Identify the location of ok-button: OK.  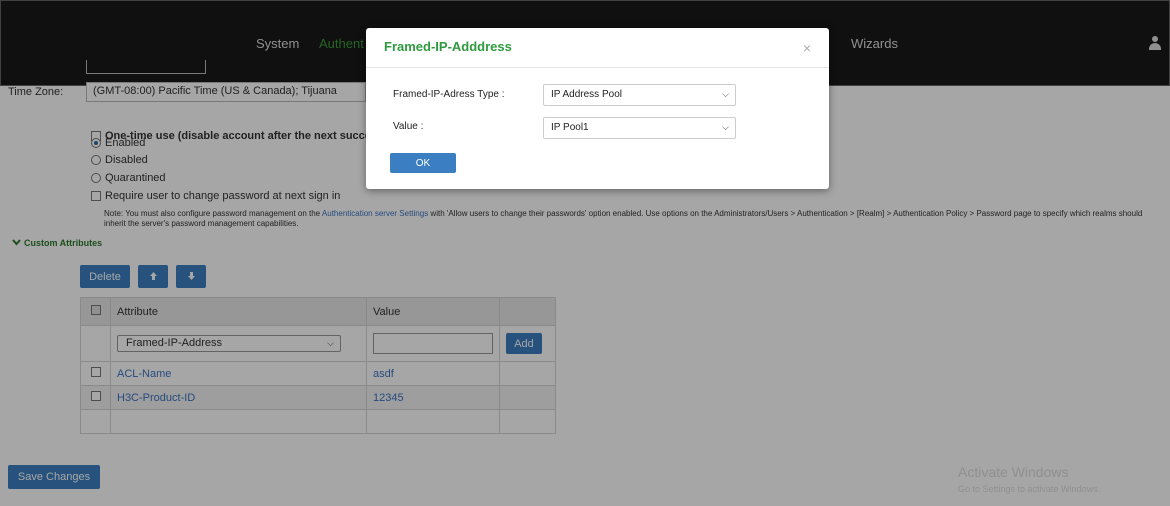
(423, 163).